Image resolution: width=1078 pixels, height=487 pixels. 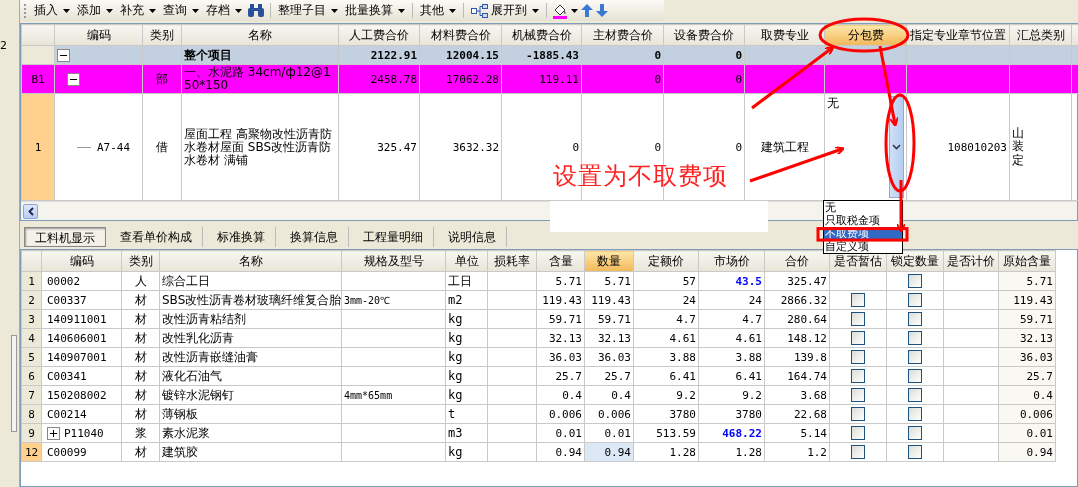 I want to click on column-header: 人工费合价, so click(x=379, y=35).